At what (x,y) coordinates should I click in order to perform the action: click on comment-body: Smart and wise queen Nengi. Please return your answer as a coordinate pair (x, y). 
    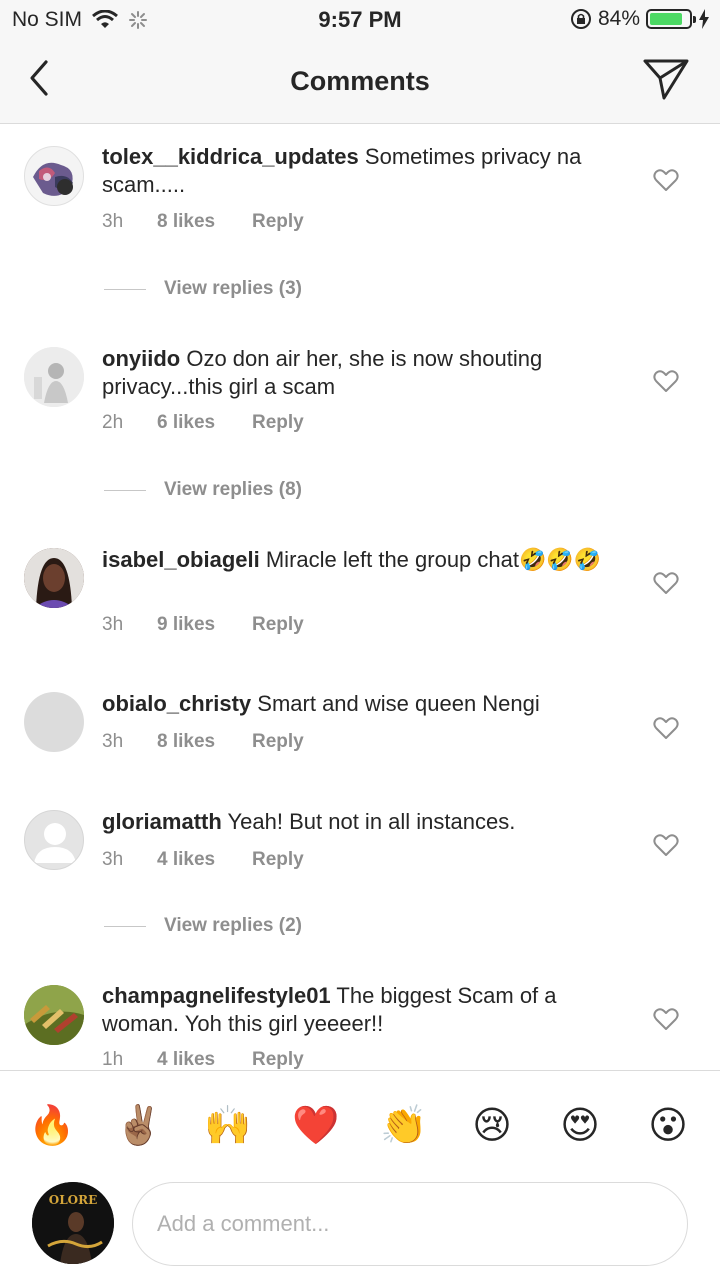
    Looking at the image, I should click on (398, 703).